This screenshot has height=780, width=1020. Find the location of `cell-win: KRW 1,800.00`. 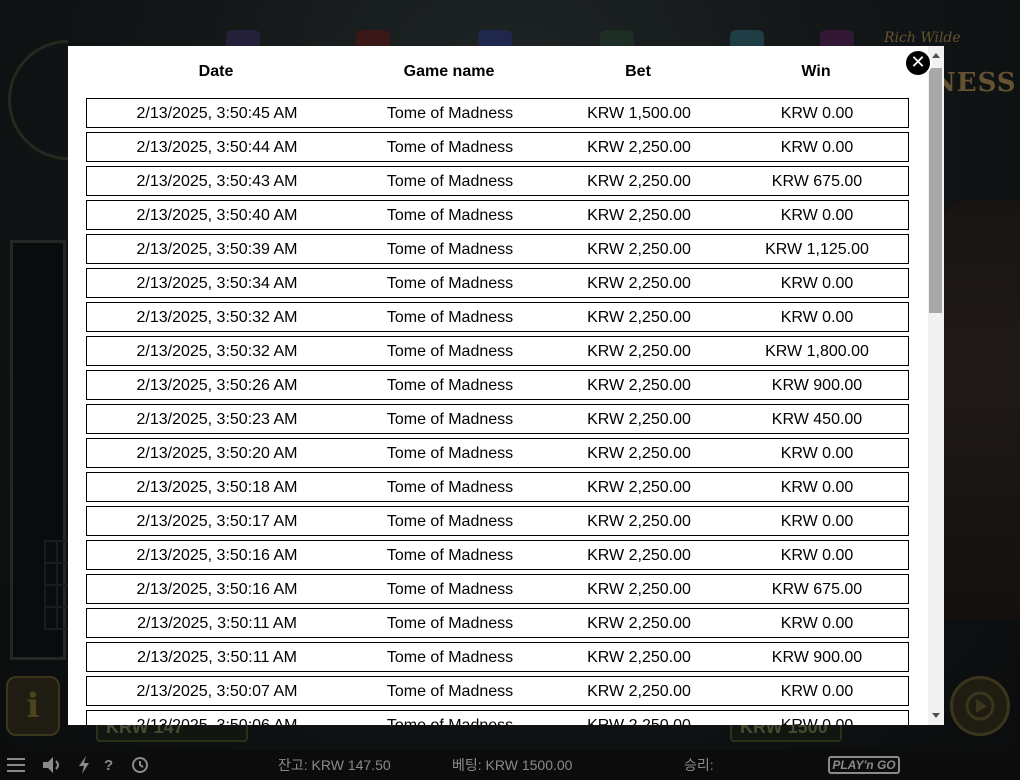

cell-win: KRW 1,800.00 is located at coordinates (817, 351).